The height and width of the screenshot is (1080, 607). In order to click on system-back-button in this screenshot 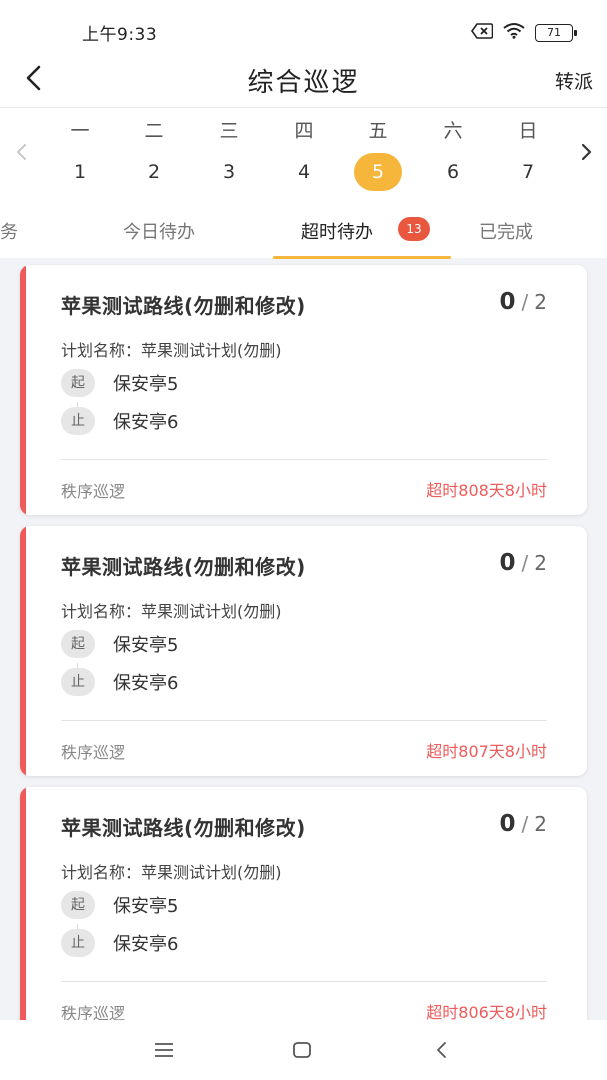, I will do `click(442, 1050)`.